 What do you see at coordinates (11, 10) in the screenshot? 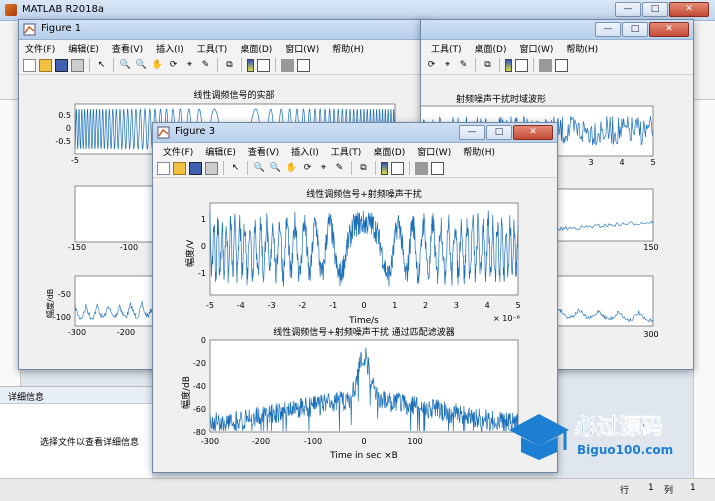
I see `matlab-logo-icon` at bounding box center [11, 10].